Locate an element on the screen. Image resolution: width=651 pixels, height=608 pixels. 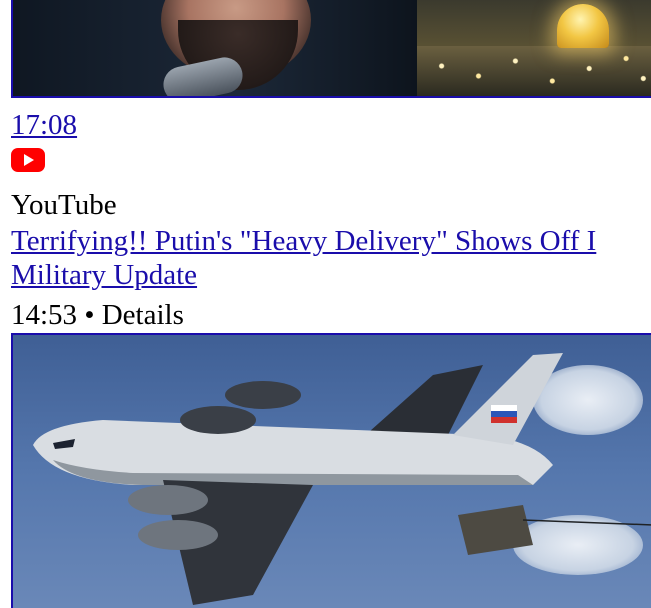
flag-red is located at coordinates (504, 420).